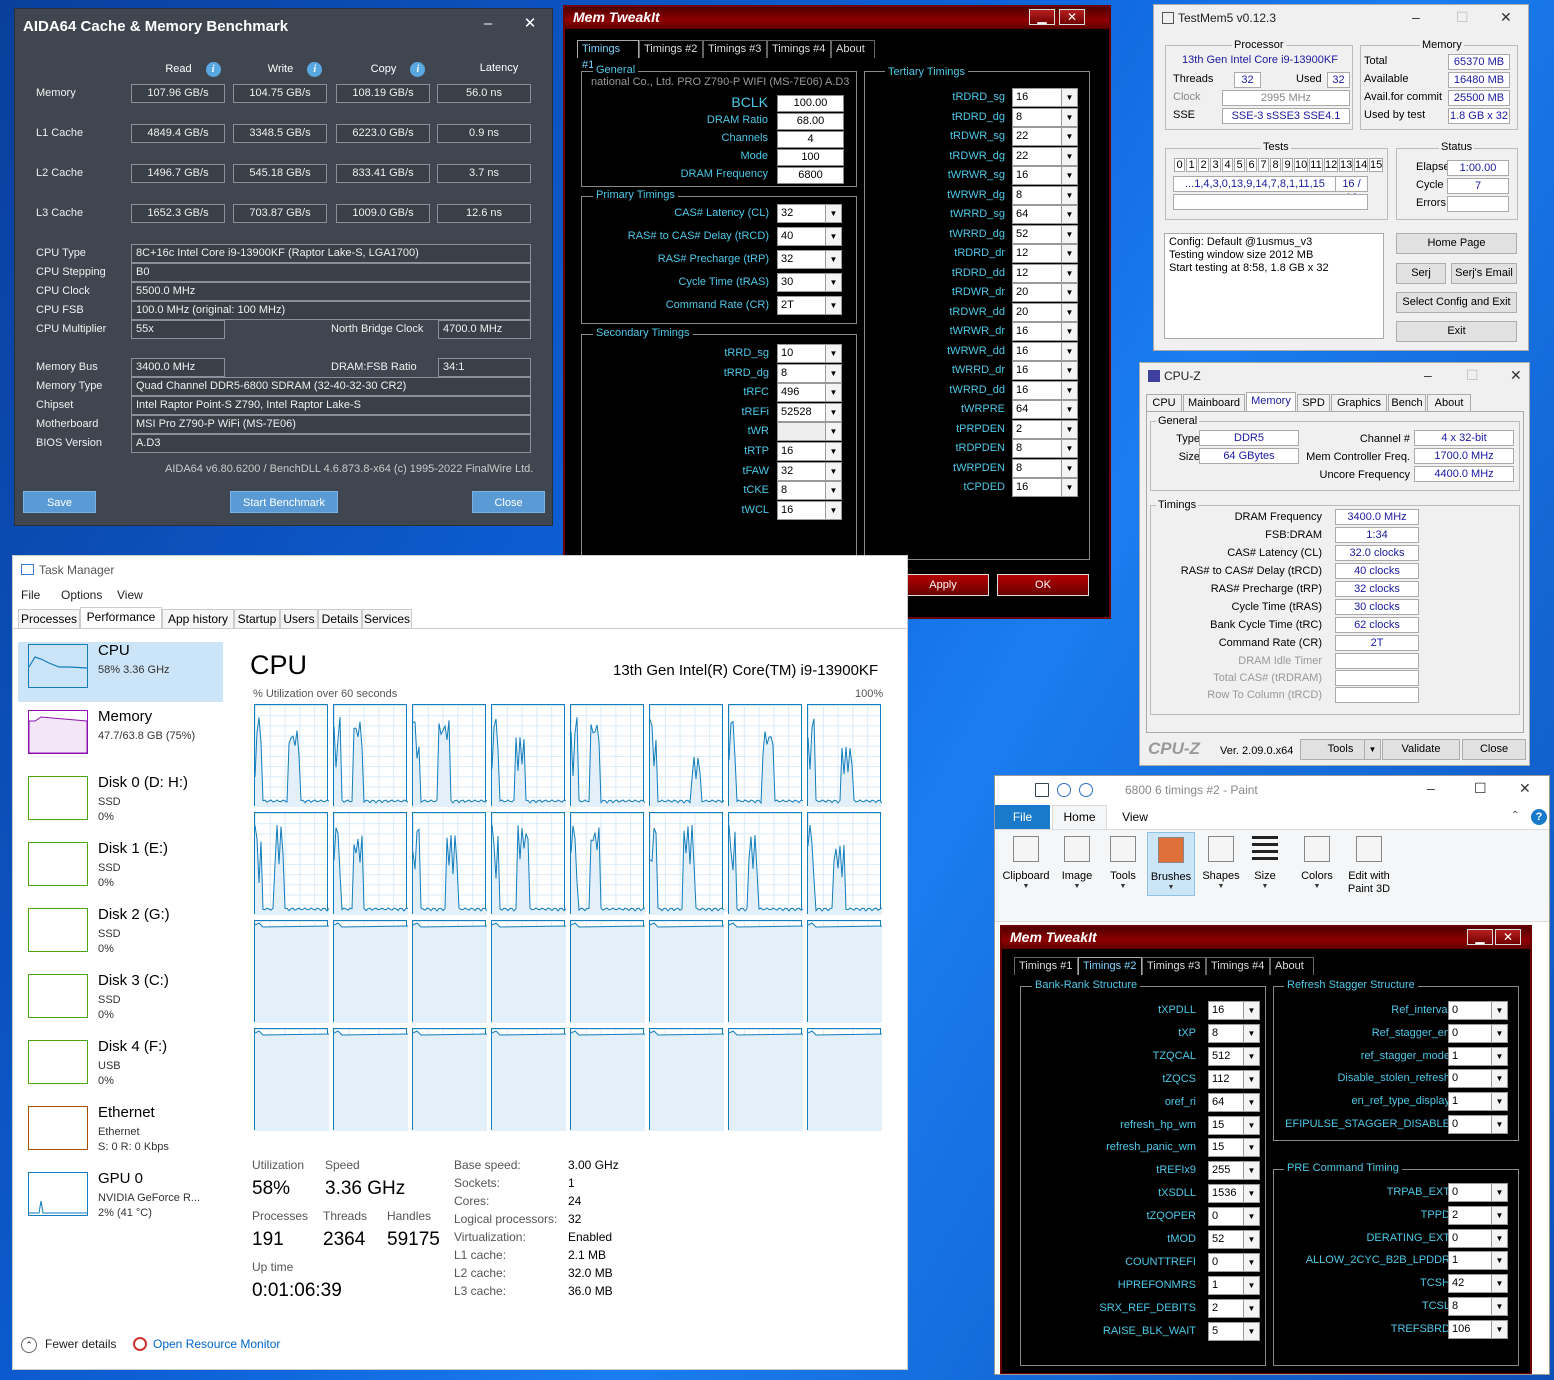  I want to click on ribbon-group-clipboard: Clipboard ▼, so click(1026, 877).